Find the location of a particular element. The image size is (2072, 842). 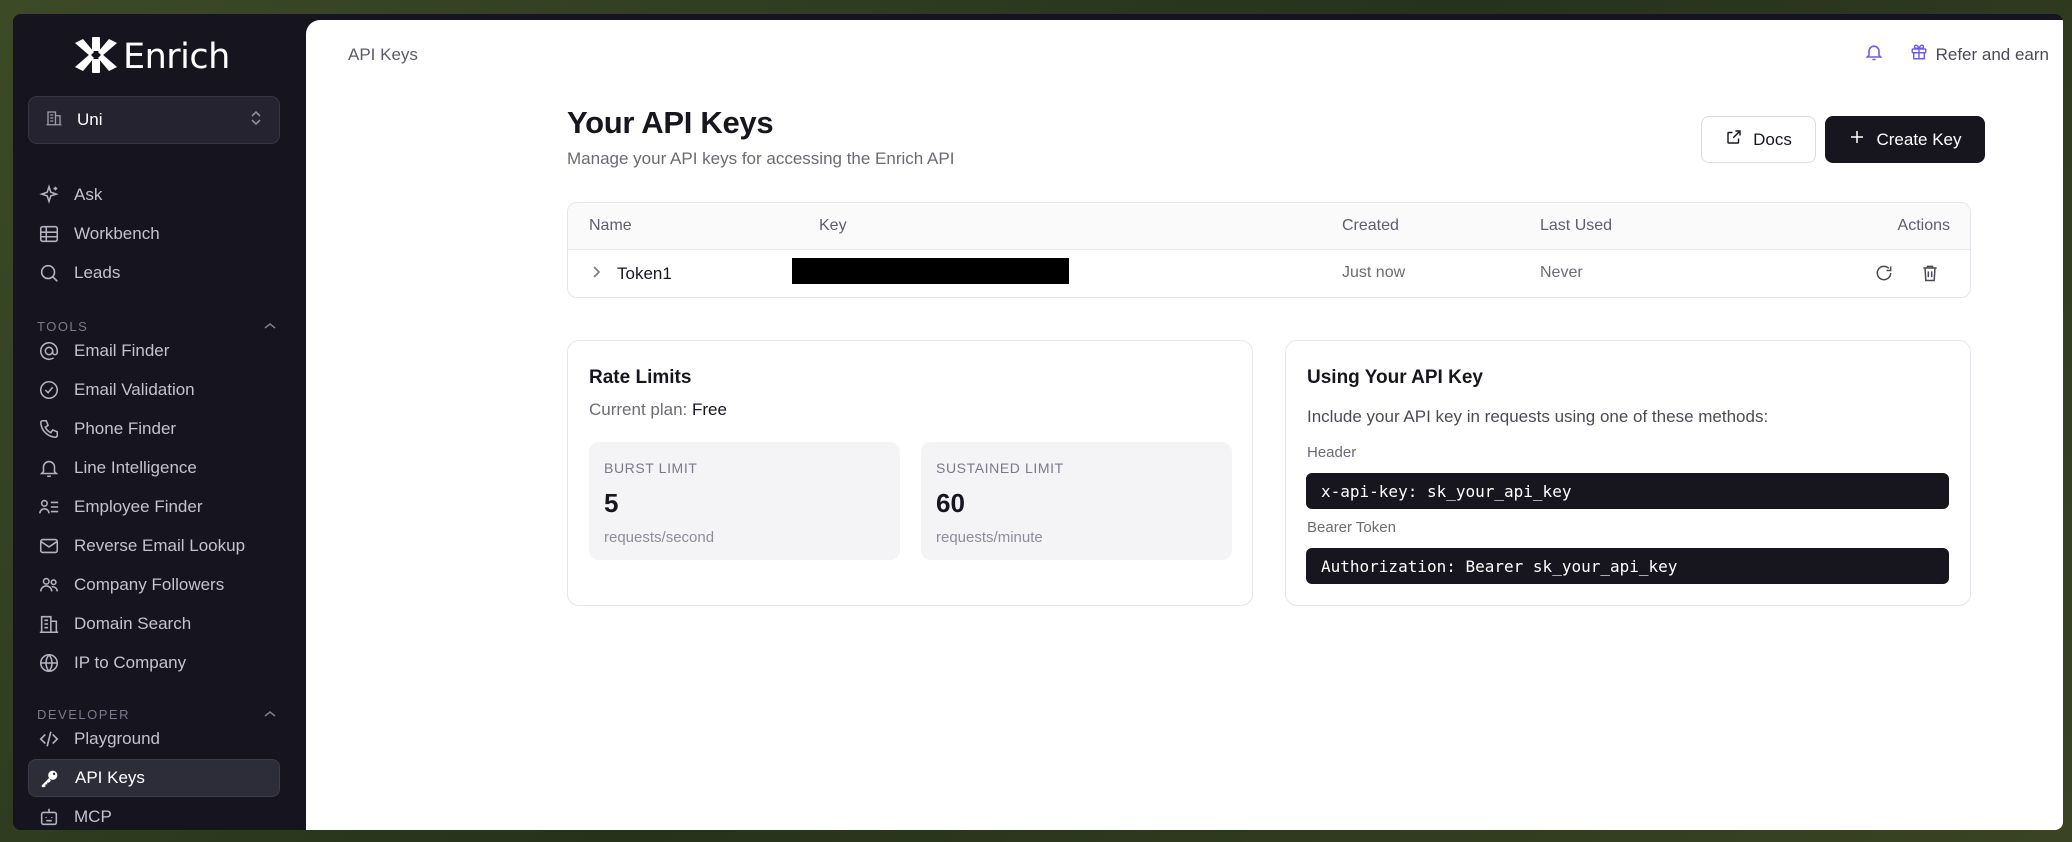

sidebar-item-label: MCP is located at coordinates (93, 816).